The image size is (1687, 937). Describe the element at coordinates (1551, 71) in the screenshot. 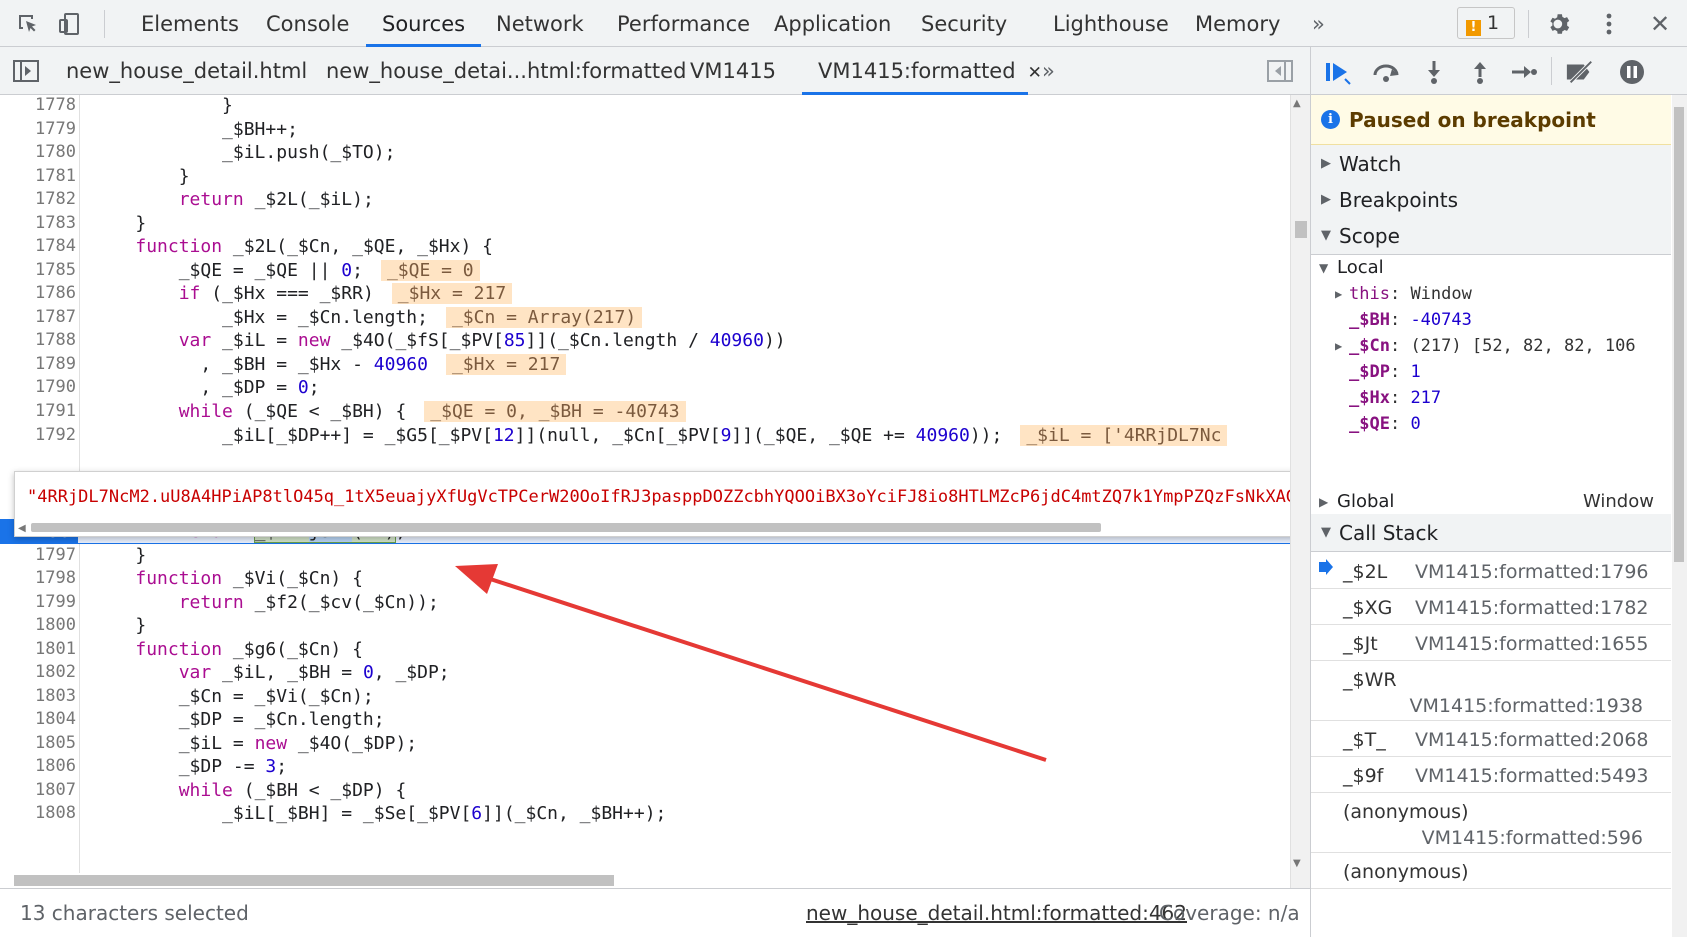

I see `toolbar-divider` at that location.